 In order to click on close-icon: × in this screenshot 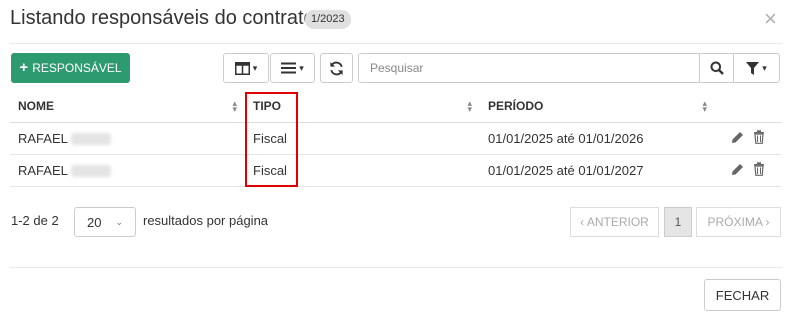, I will do `click(770, 19)`.